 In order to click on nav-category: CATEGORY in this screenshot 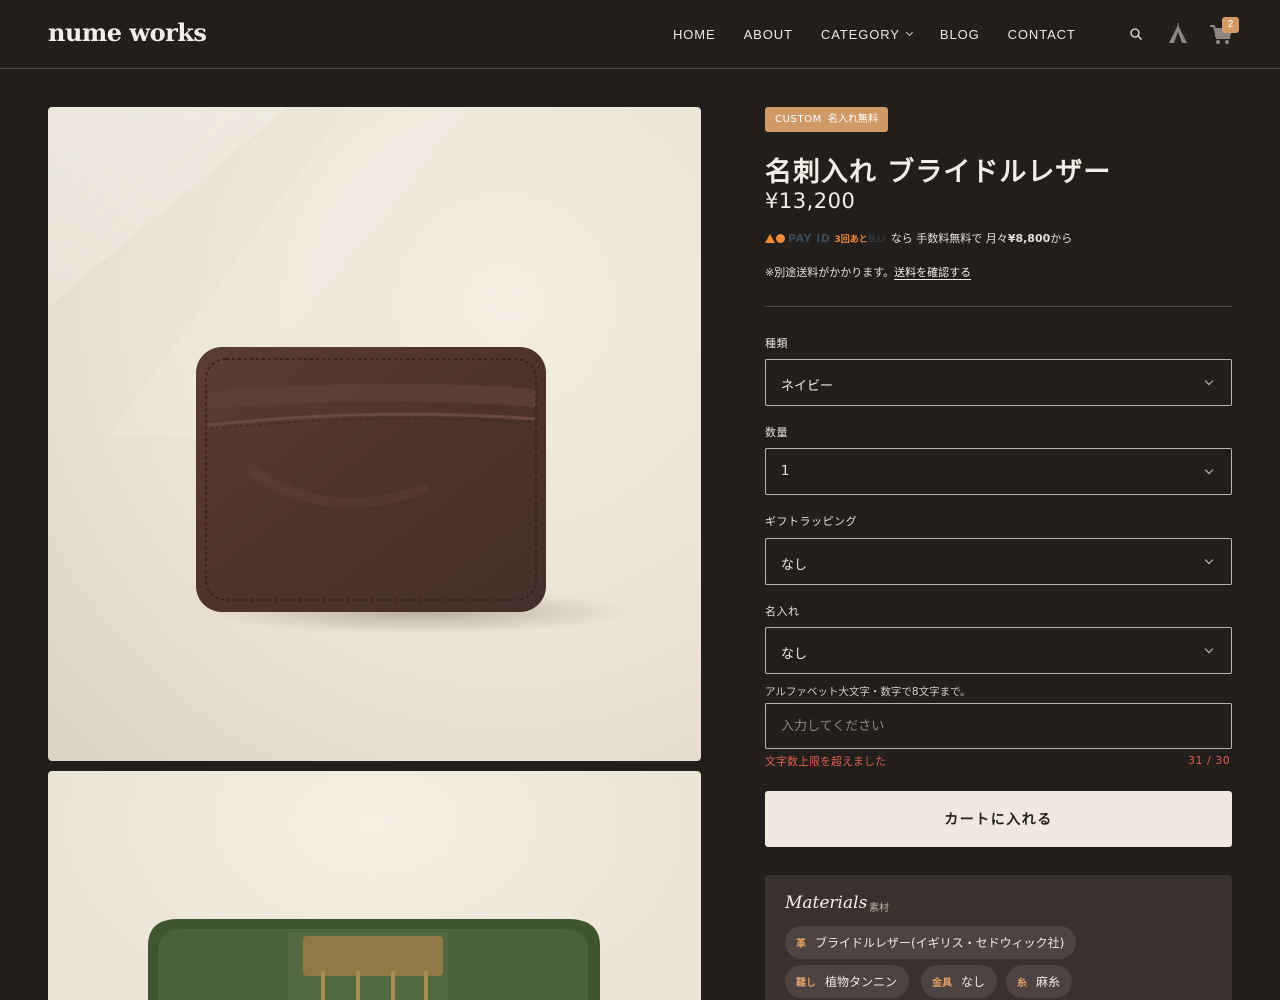, I will do `click(866, 34)`.